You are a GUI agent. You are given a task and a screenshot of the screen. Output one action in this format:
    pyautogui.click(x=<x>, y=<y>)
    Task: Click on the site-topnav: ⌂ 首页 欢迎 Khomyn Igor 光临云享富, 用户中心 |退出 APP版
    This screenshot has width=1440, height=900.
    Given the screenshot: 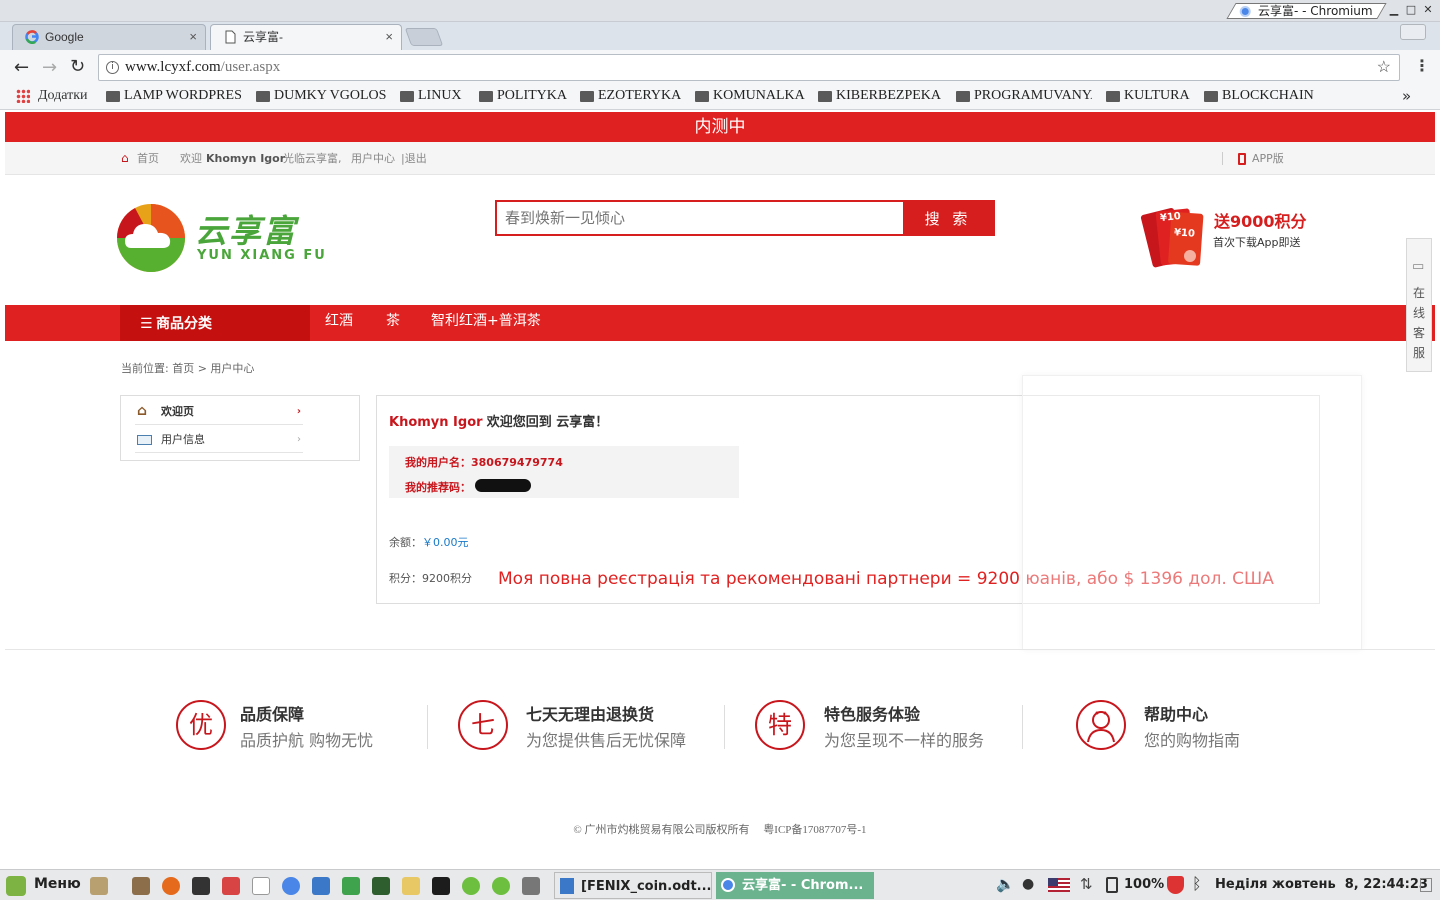 What is the action you would take?
    pyautogui.click(x=720, y=158)
    